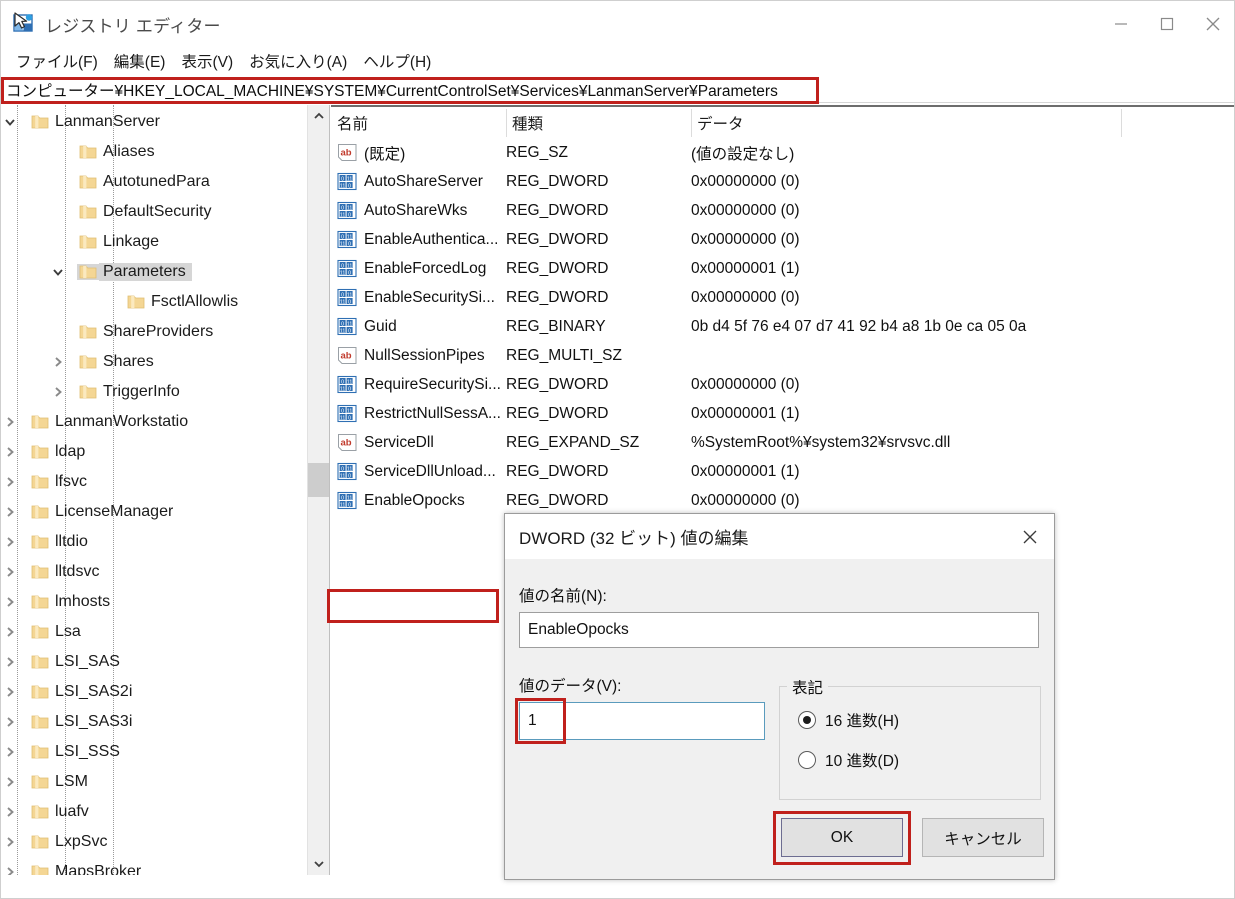 The height and width of the screenshot is (899, 1235). I want to click on tree-node-triggerinfo: TriggerInfo, so click(151, 392).